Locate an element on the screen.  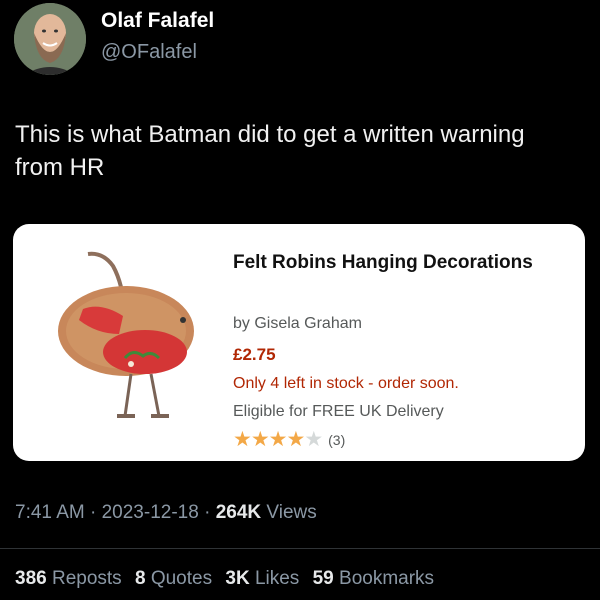
quotes-stat: 8 Quotes is located at coordinates (176, 578).